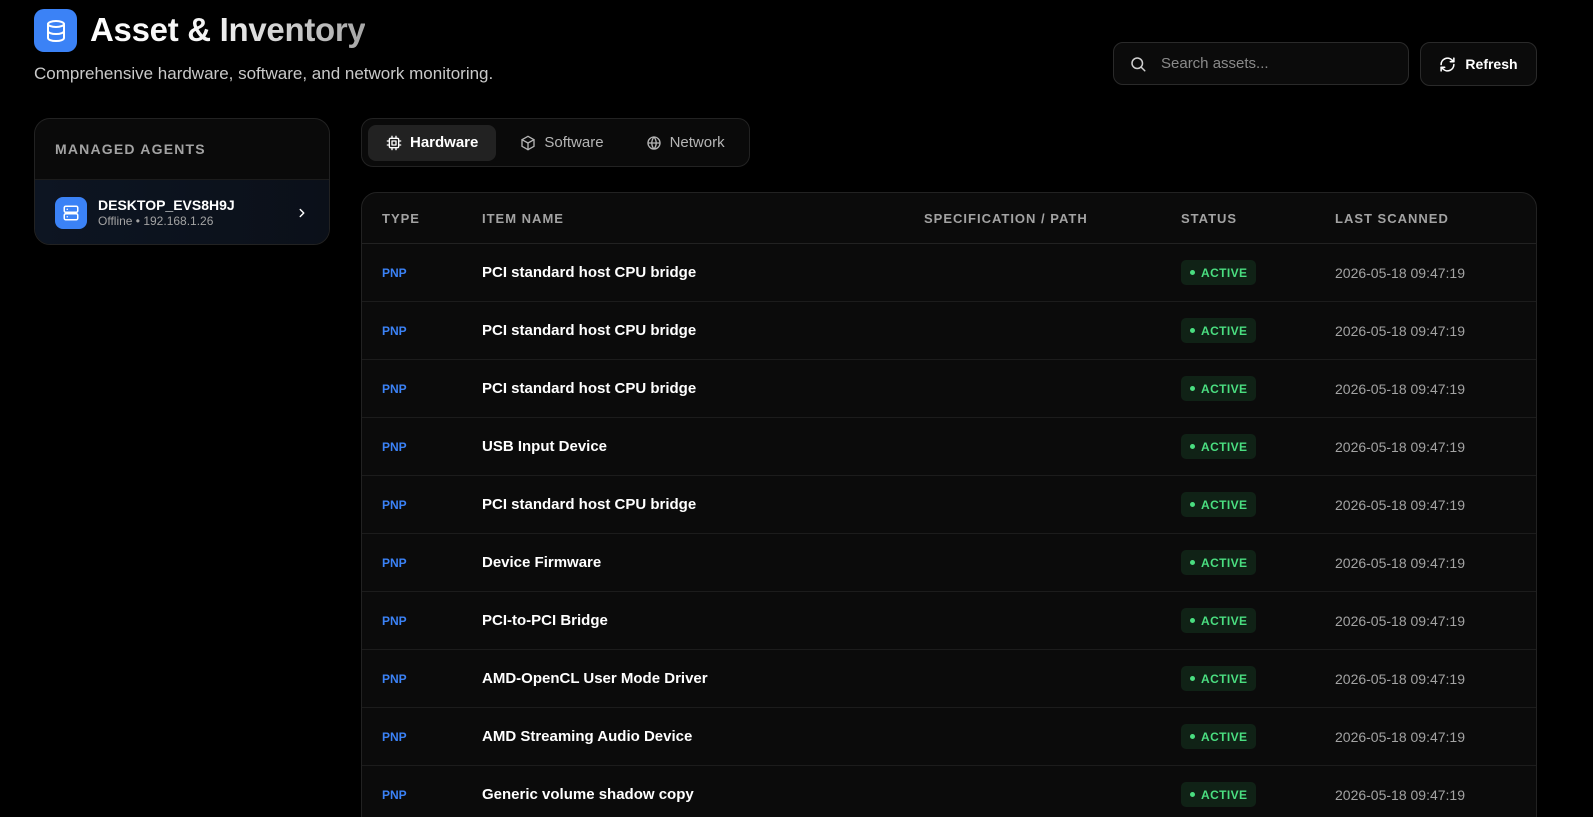 The height and width of the screenshot is (817, 1593). What do you see at coordinates (55, 30) in the screenshot?
I see `database-icon` at bounding box center [55, 30].